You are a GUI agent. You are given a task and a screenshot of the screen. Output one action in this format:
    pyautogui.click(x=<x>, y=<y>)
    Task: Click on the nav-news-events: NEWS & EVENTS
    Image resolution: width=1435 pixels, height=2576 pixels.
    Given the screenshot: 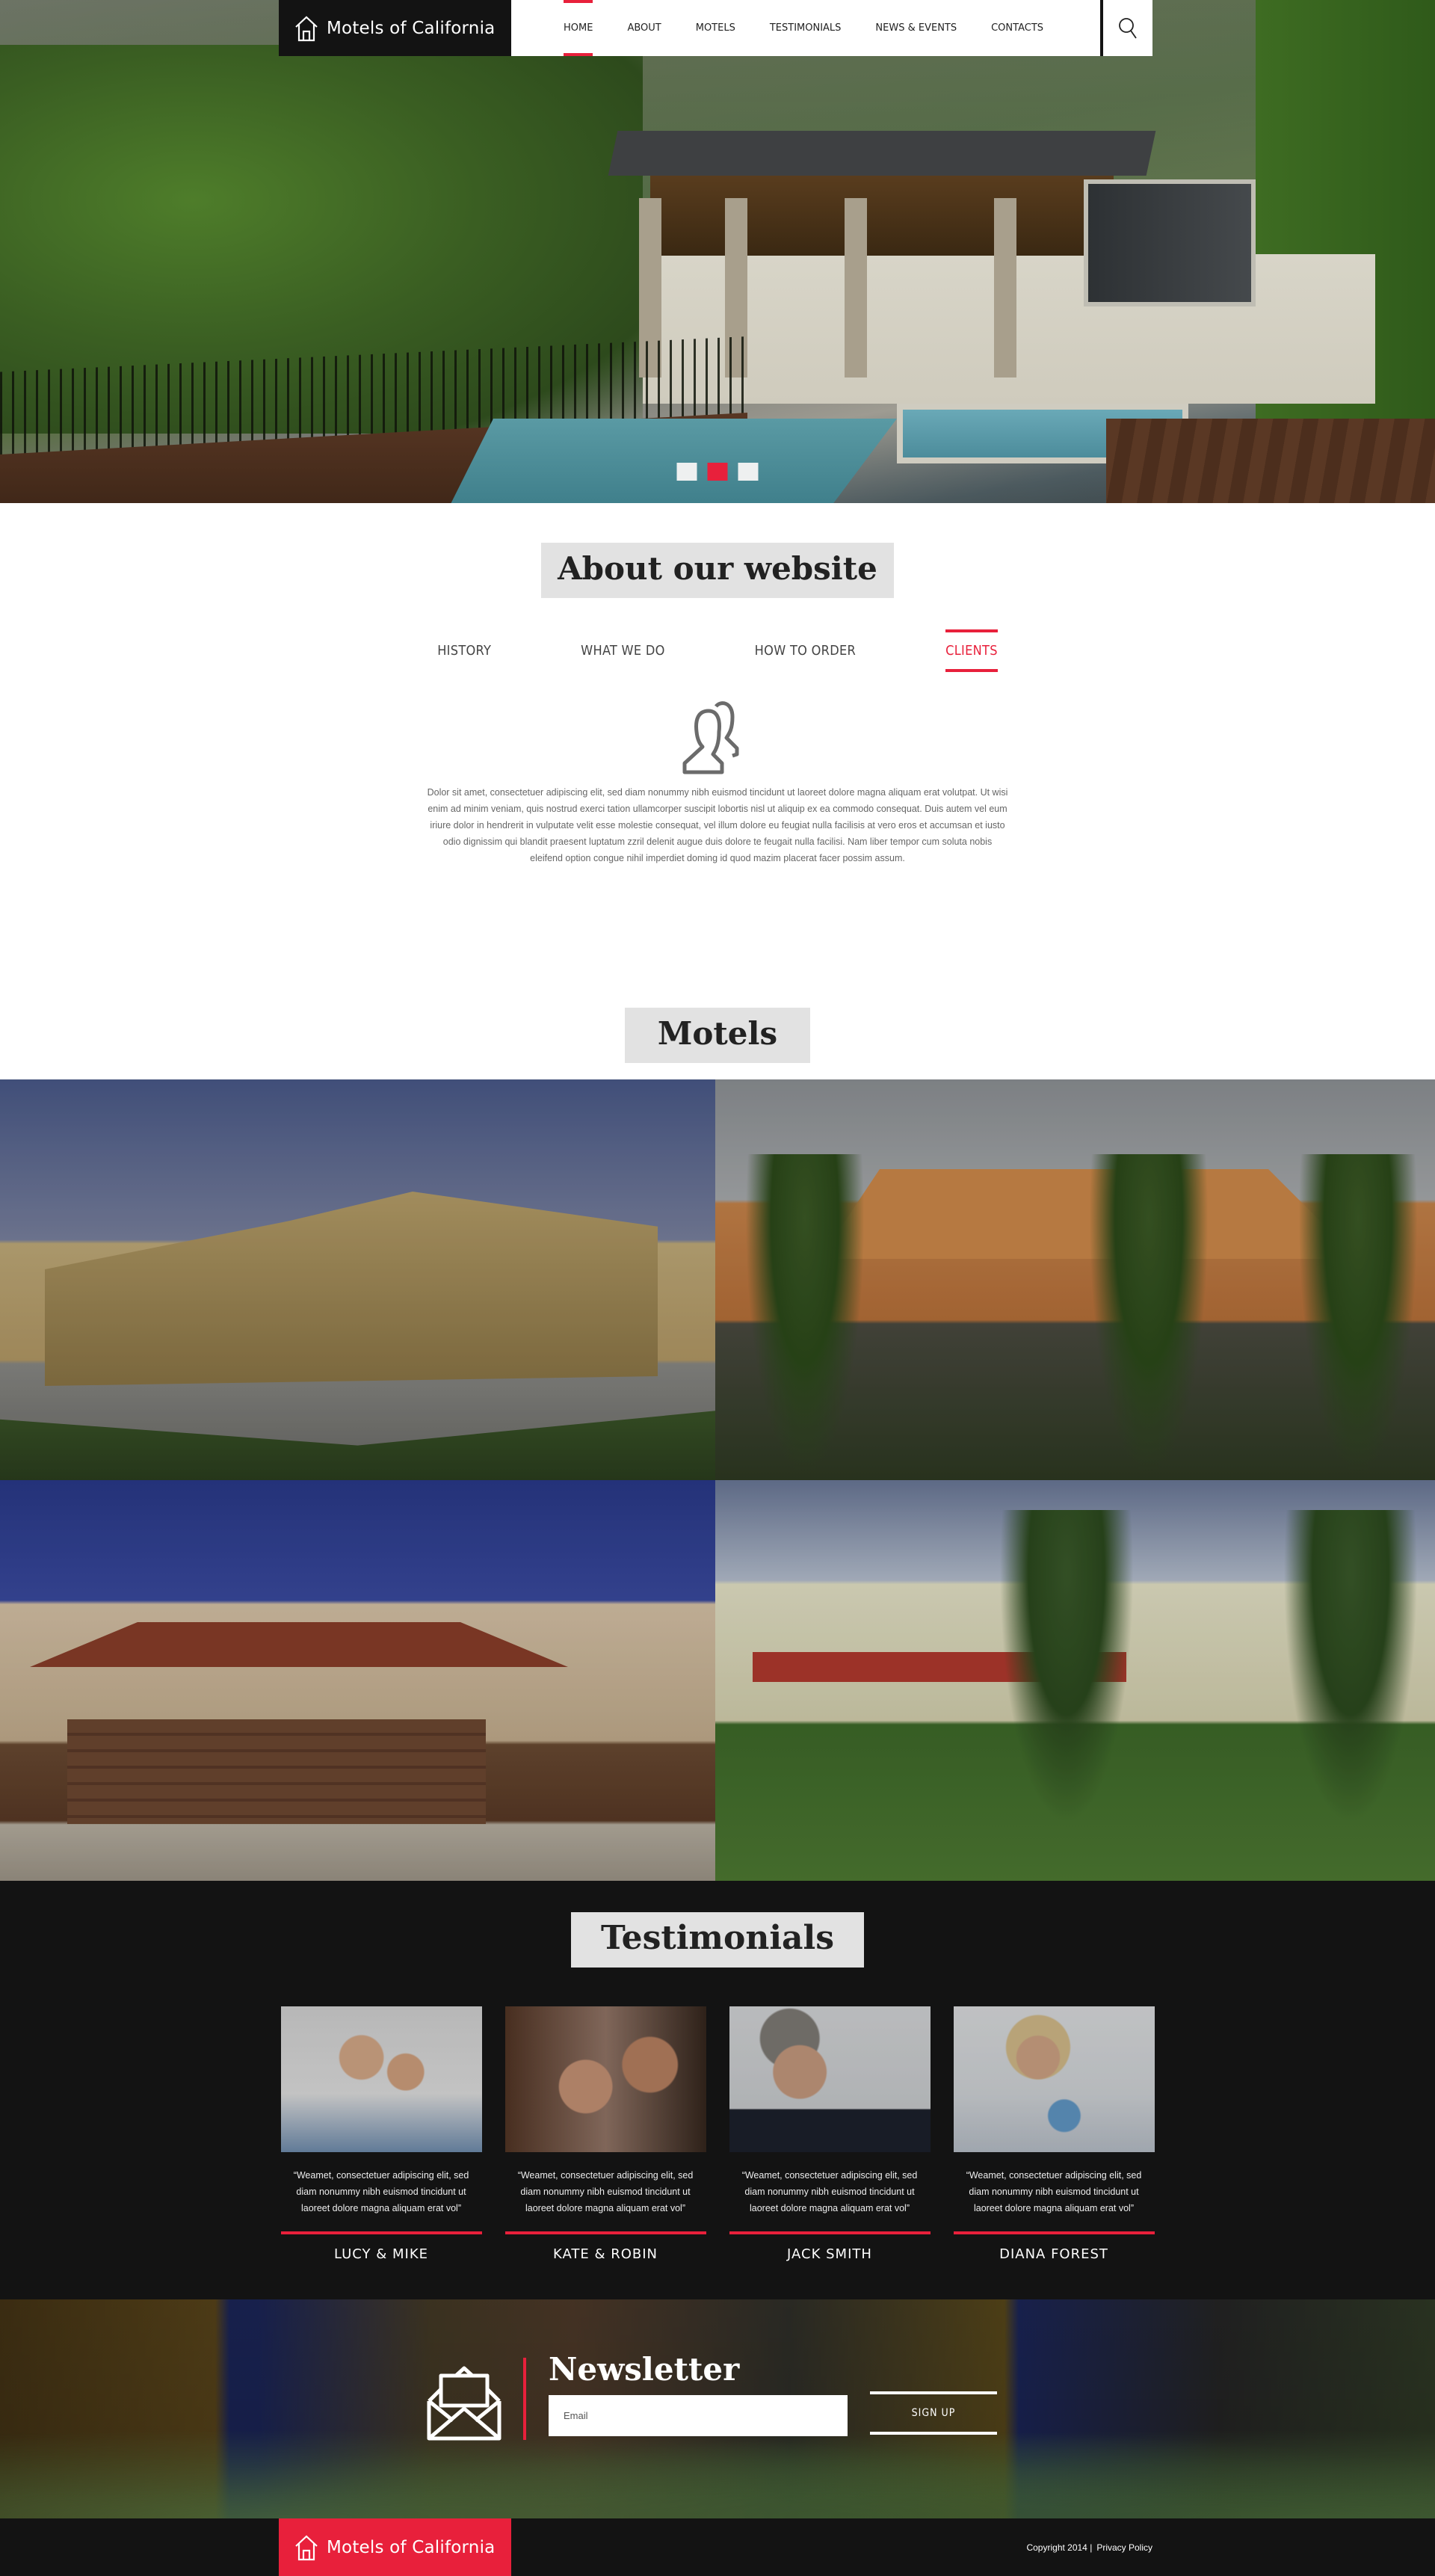 What is the action you would take?
    pyautogui.click(x=916, y=28)
    